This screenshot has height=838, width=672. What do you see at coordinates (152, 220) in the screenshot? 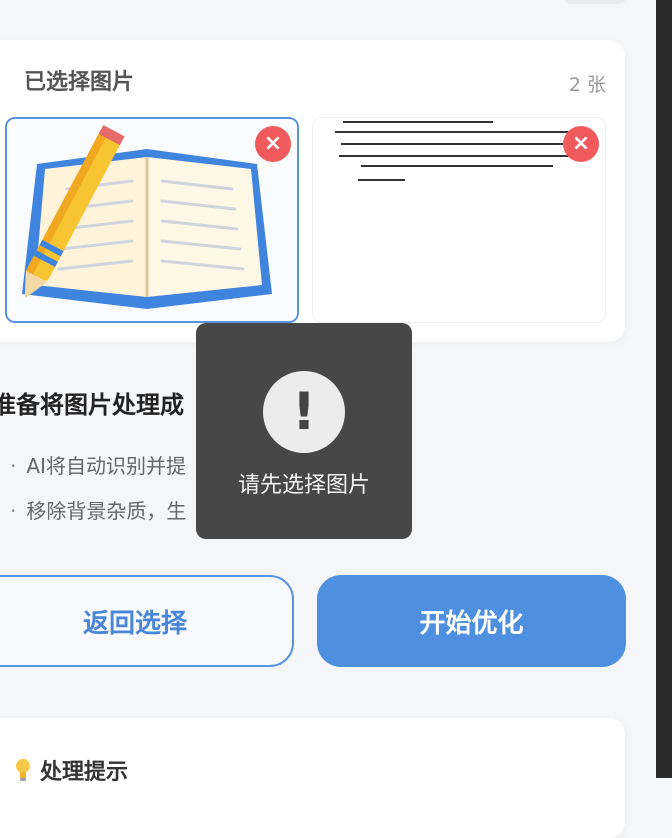
I see `book-illustration` at bounding box center [152, 220].